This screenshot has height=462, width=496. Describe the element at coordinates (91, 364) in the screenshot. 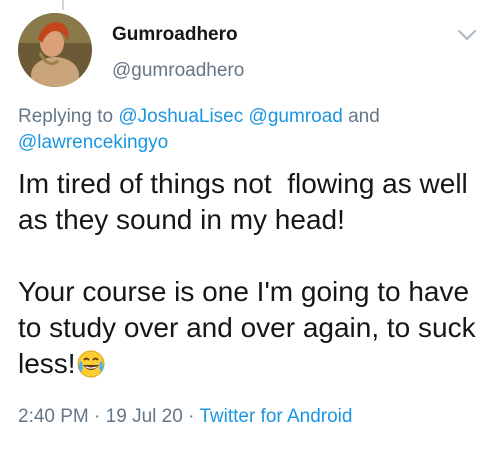

I see `face-with-tears-of-joy-icon` at that location.